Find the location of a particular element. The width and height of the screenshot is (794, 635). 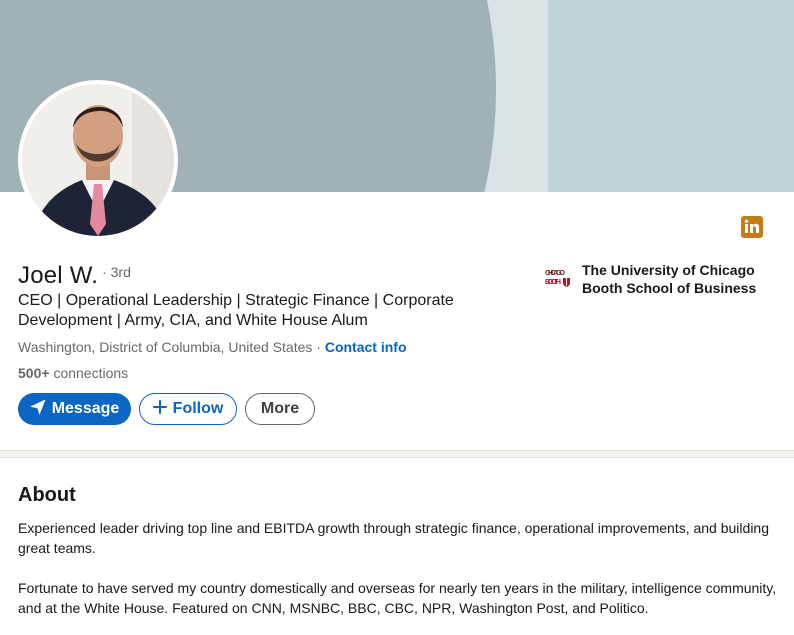

booth-logo-icon: CHICAGO BOOTH is located at coordinates (558, 278).